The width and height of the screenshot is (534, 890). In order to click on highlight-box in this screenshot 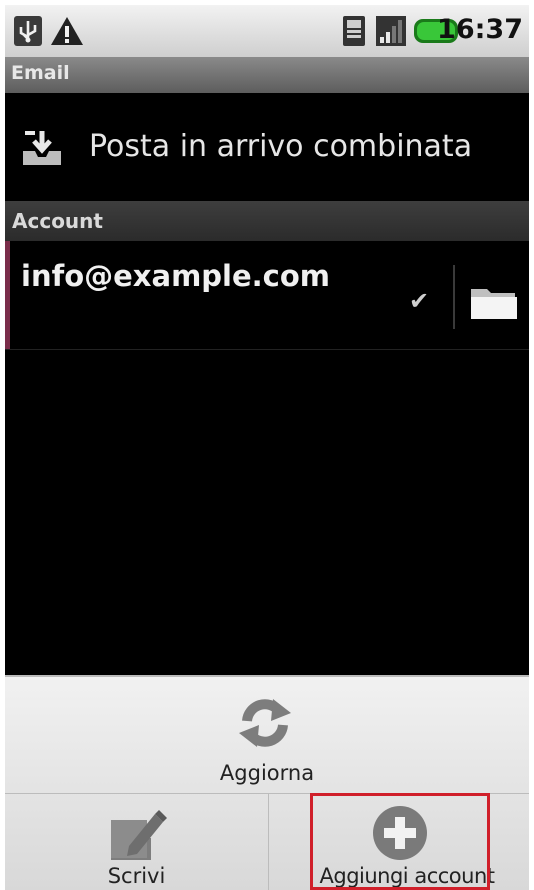, I will do `click(400, 841)`.